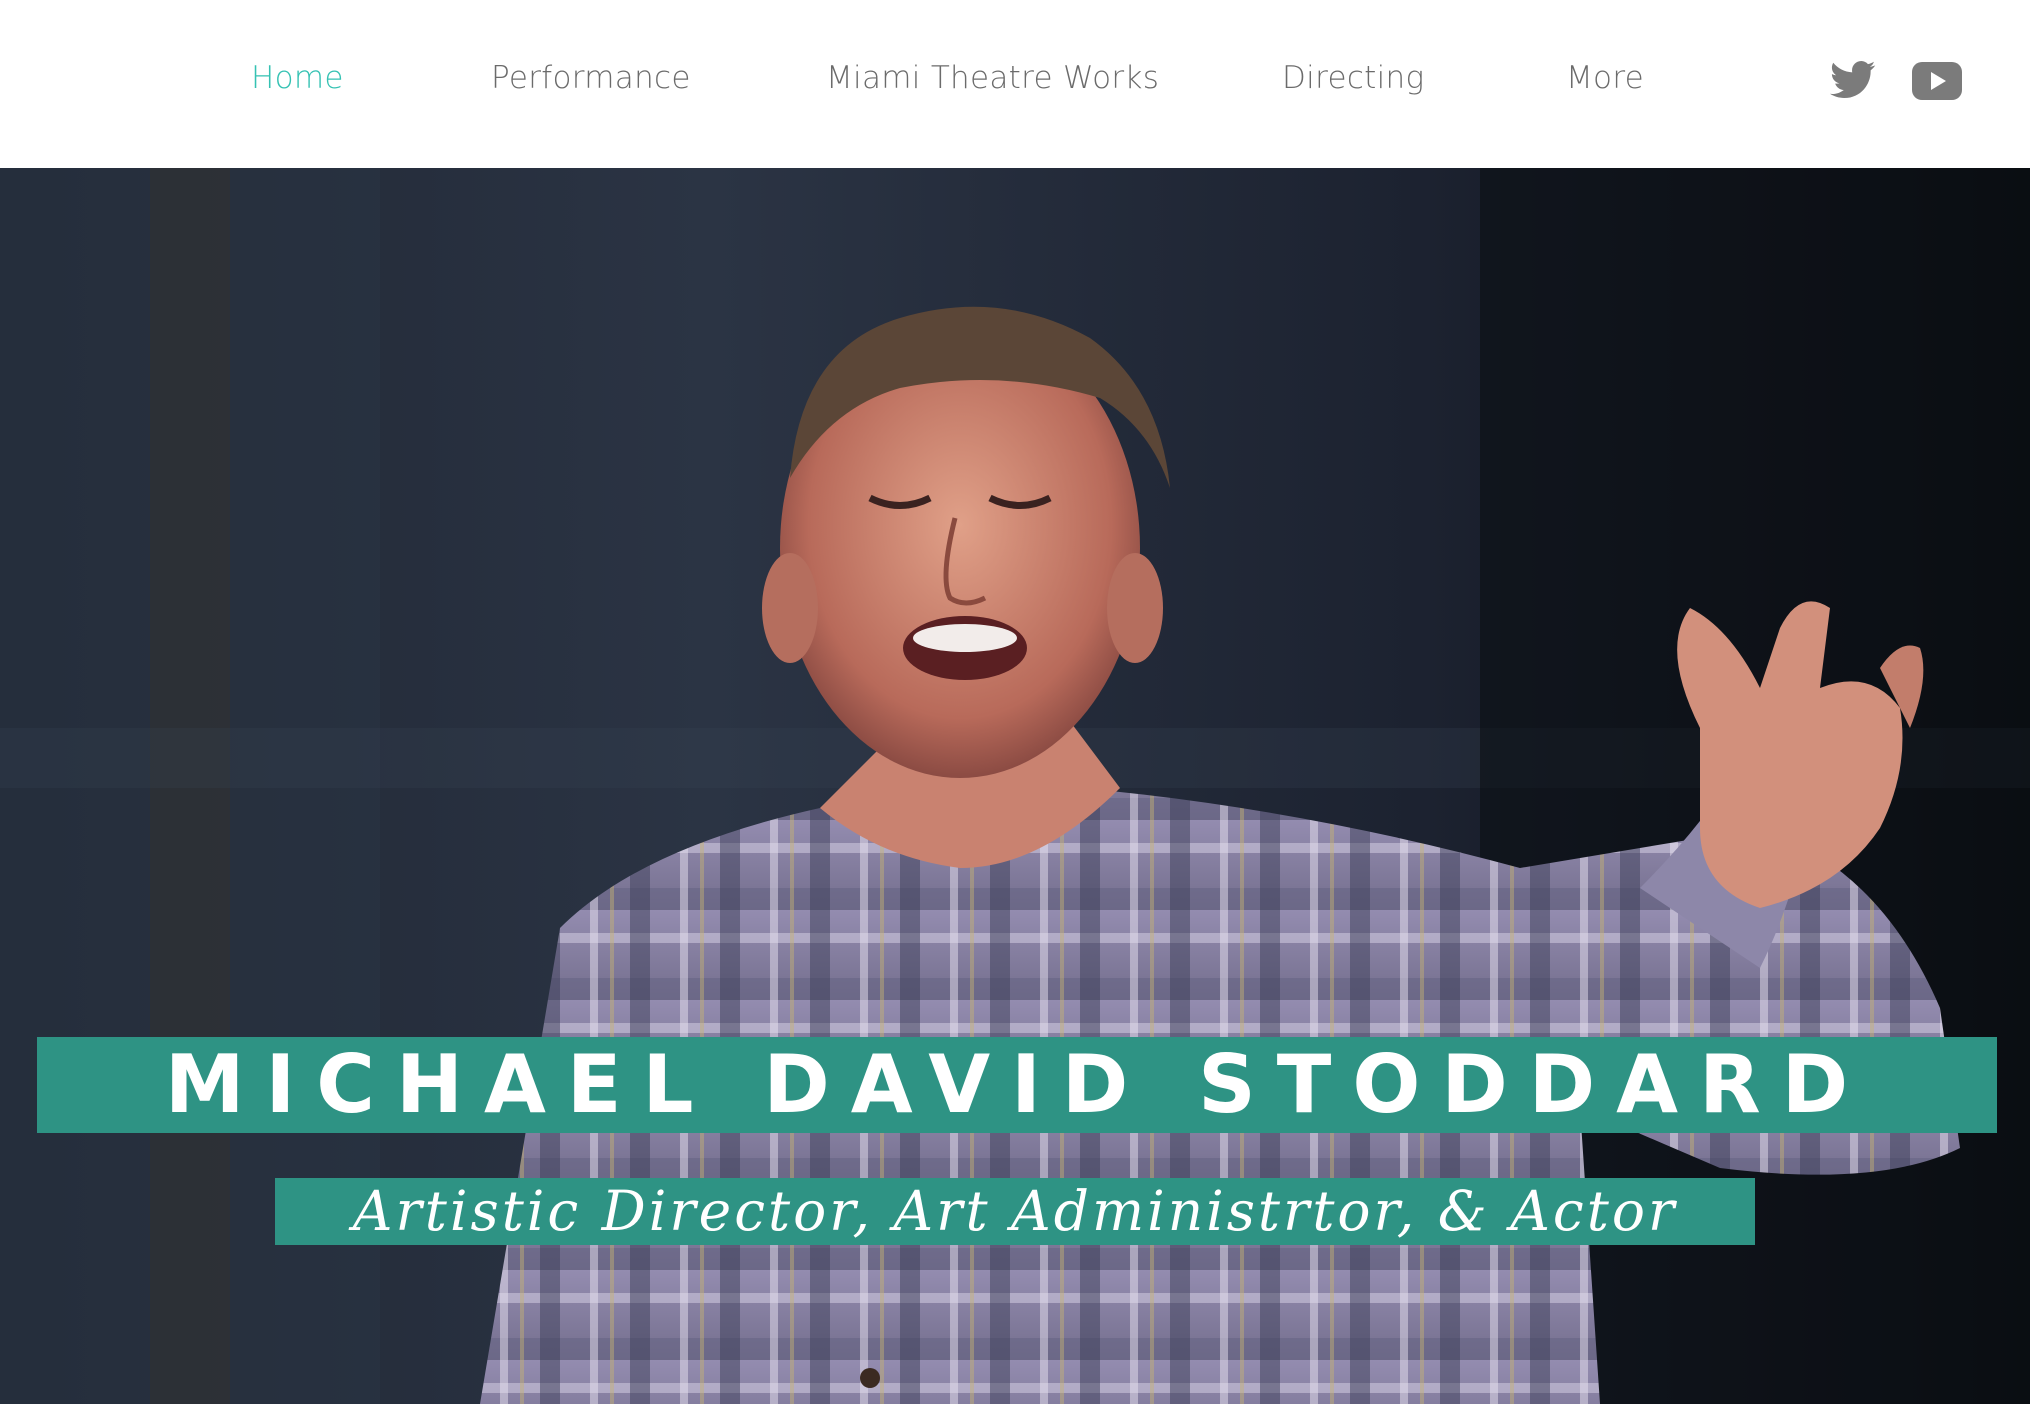  I want to click on nav-more: More, so click(1605, 78).